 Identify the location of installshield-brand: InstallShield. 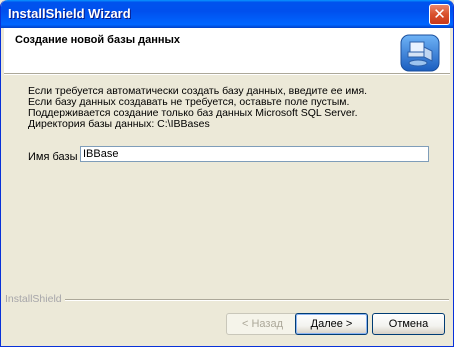
(35, 299).